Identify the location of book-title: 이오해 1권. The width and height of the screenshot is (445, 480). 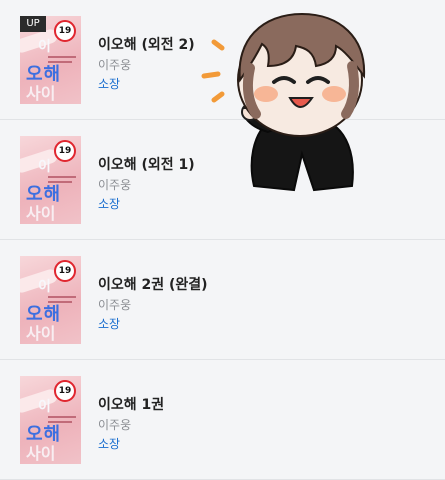
(131, 404).